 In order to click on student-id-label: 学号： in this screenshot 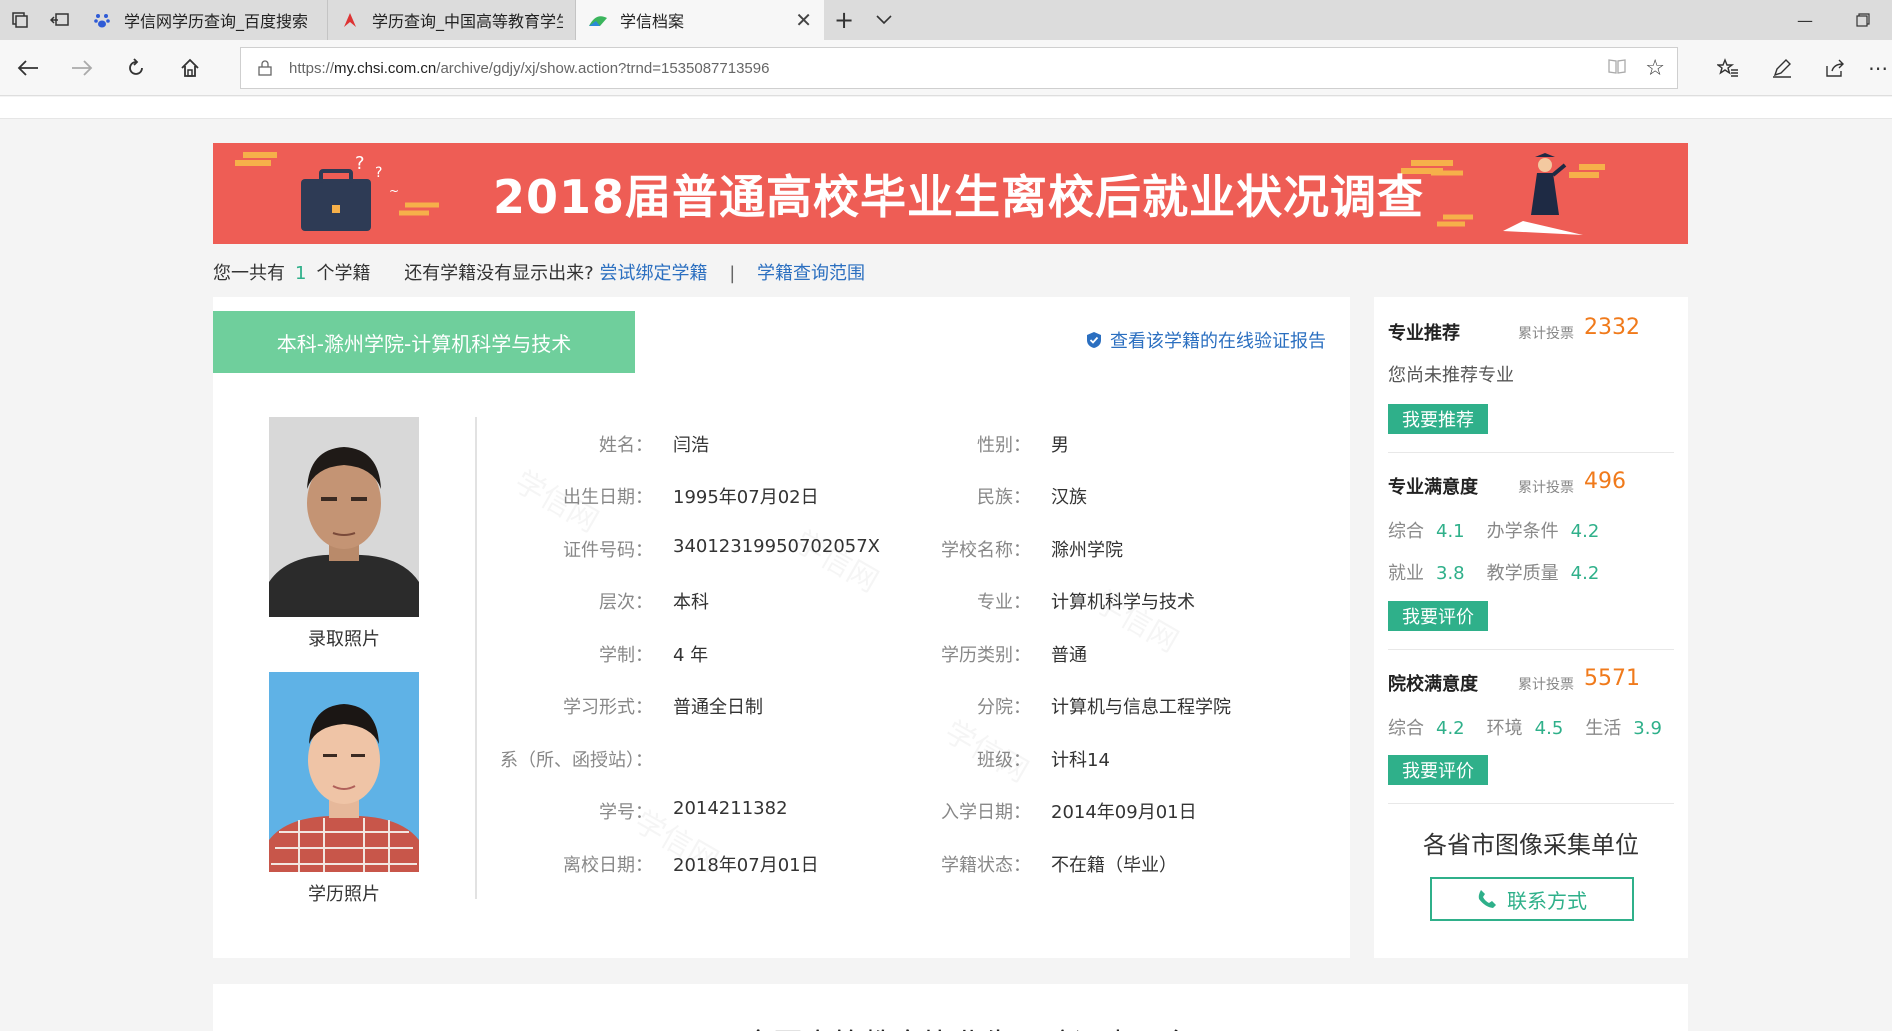, I will do `click(626, 812)`.